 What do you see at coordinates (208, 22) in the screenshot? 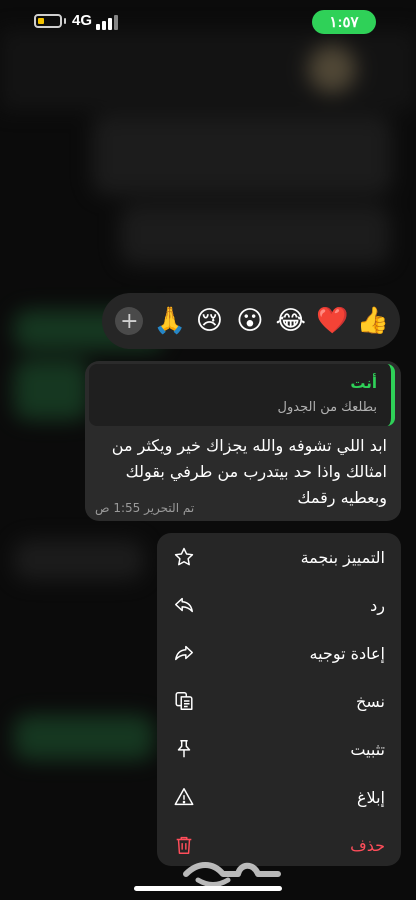
I see `status-bar: 4G ١:٥٧` at bounding box center [208, 22].